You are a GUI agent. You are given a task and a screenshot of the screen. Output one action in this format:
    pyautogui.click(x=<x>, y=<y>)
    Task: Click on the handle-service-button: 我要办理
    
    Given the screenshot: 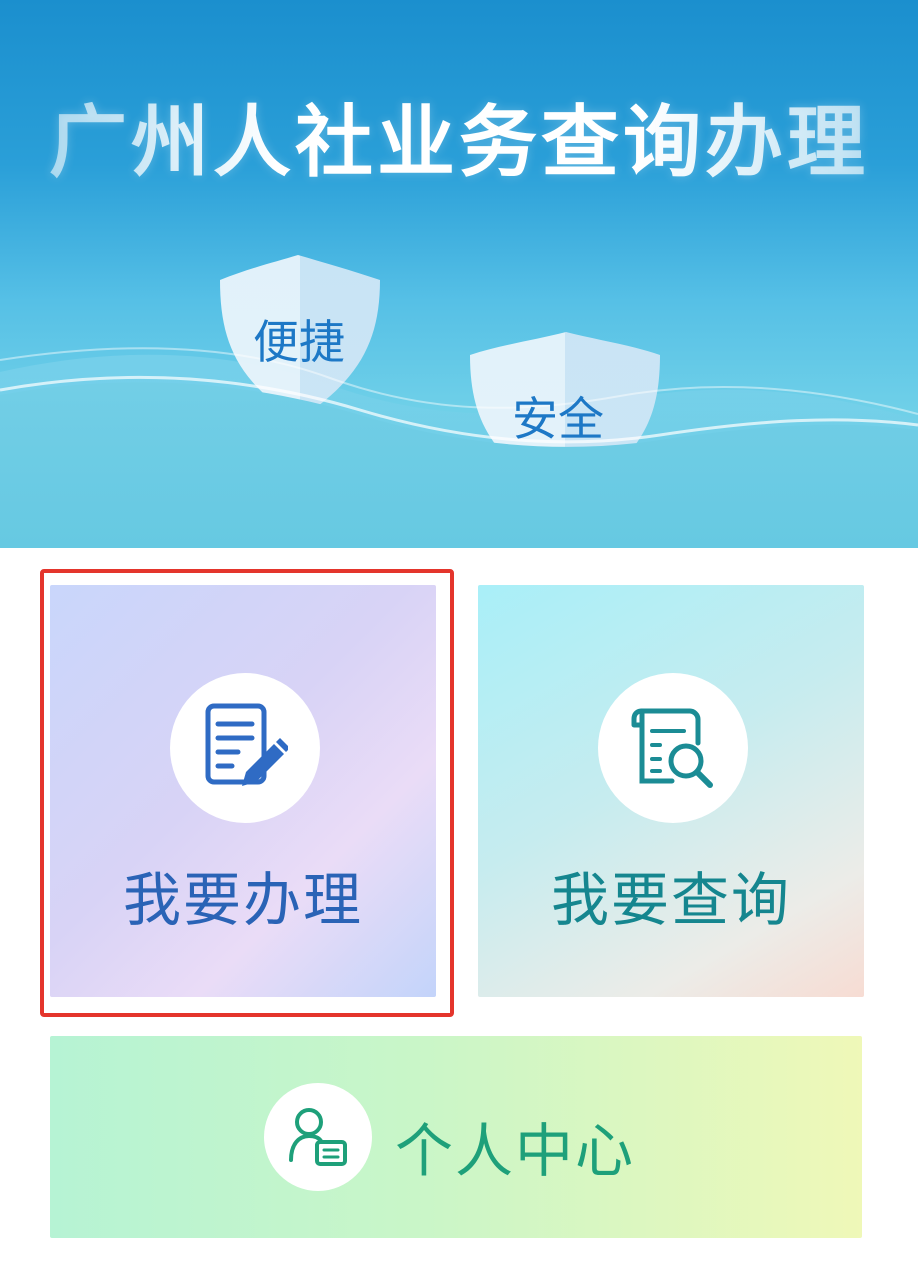 What is the action you would take?
    pyautogui.click(x=243, y=791)
    